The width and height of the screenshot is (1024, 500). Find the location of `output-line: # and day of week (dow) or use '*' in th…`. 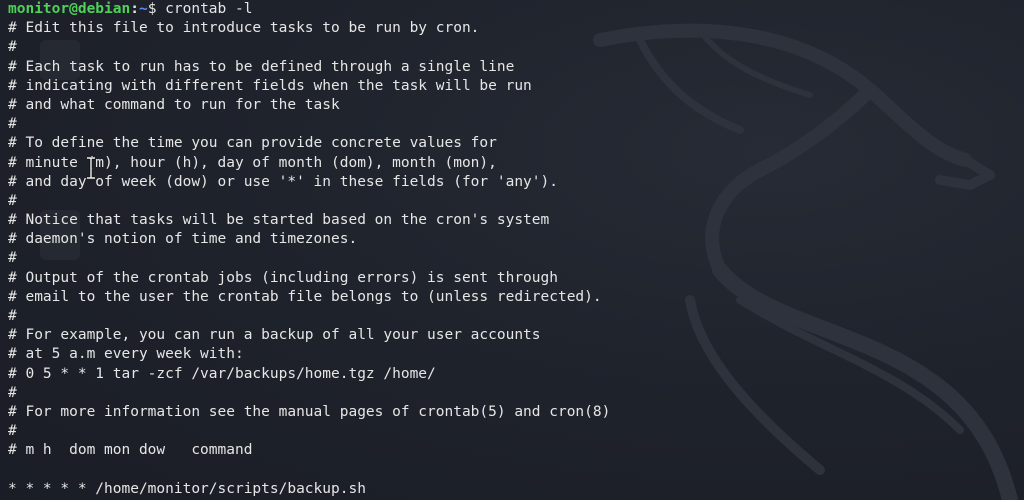

output-line: # and day of week (dow) or use '*' in th… is located at coordinates (283, 181).